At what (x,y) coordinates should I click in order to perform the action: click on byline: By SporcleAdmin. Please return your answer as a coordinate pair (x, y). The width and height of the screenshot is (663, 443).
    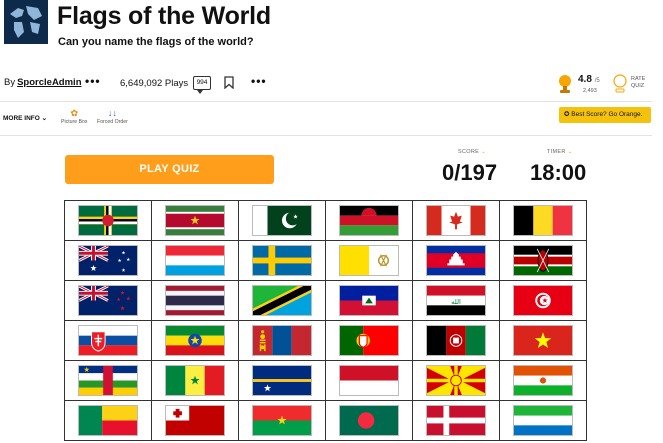
    Looking at the image, I should click on (43, 82).